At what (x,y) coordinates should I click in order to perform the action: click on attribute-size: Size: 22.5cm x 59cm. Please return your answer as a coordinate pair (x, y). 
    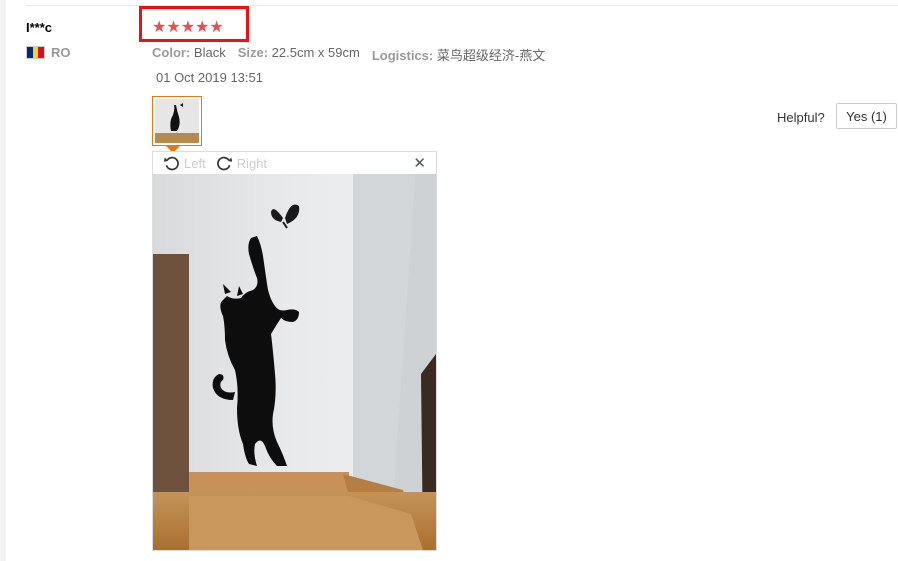
    Looking at the image, I should click on (298, 52).